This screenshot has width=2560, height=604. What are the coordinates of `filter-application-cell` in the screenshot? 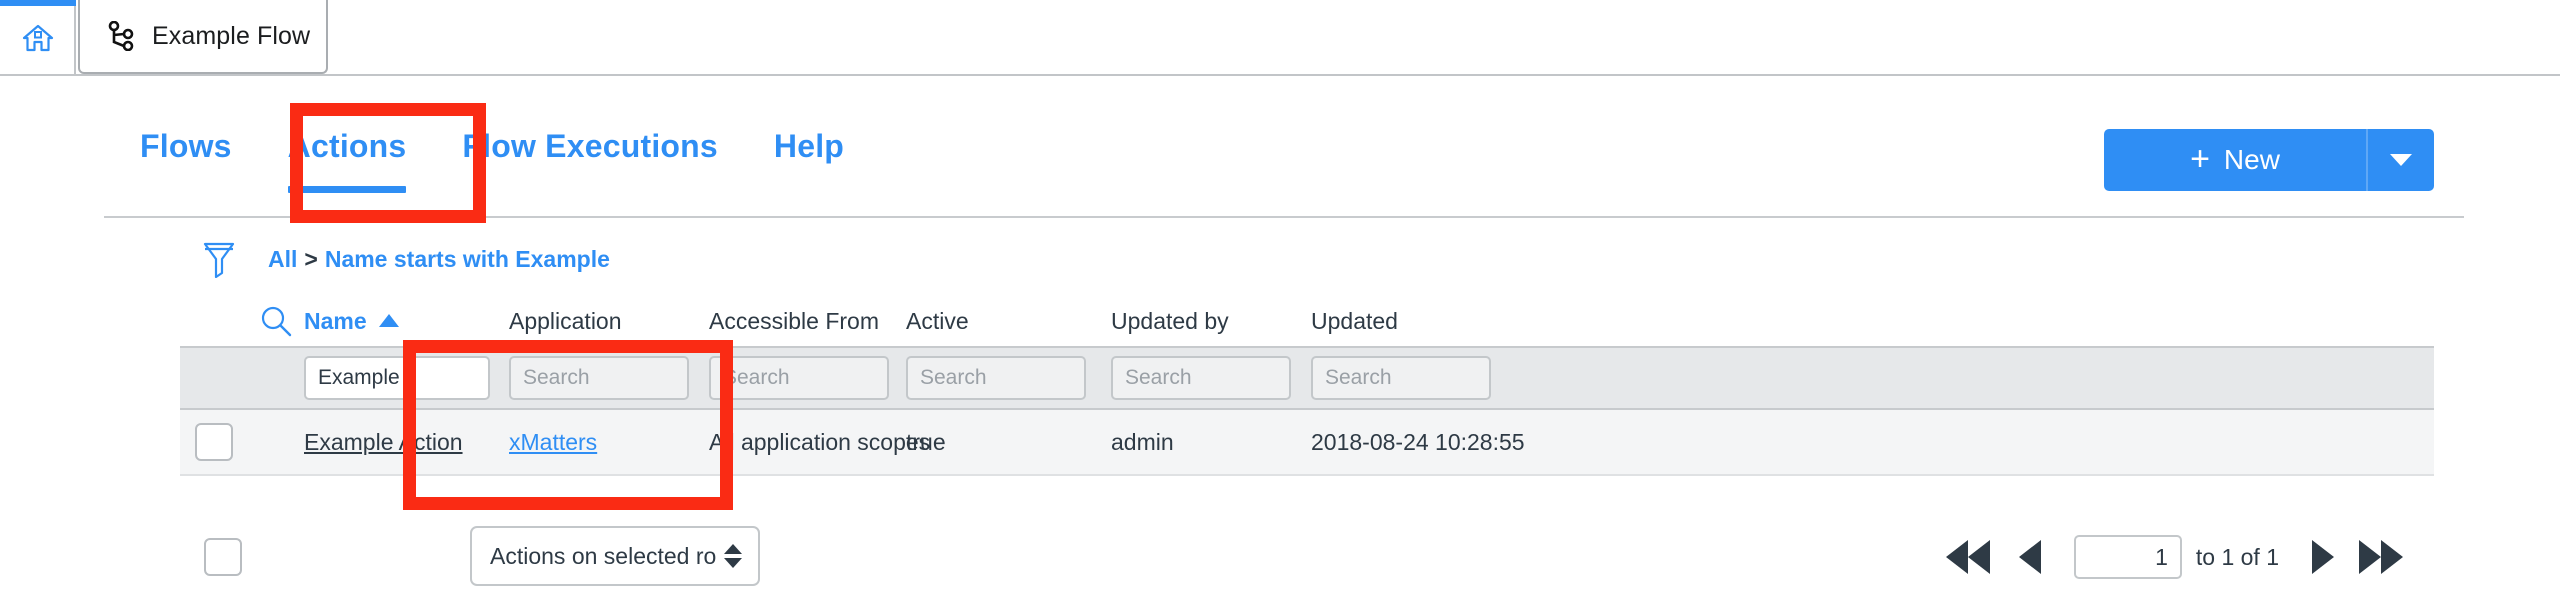 It's located at (609, 378).